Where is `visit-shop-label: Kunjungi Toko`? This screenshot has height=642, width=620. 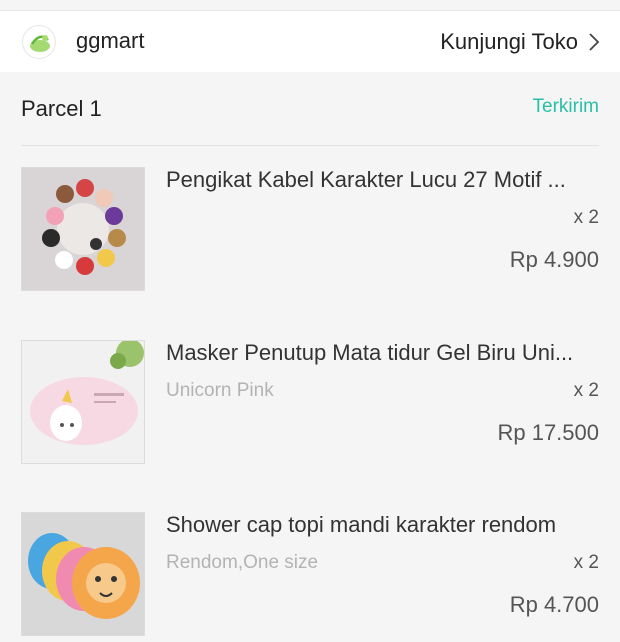 visit-shop-label: Kunjungi Toko is located at coordinates (509, 41).